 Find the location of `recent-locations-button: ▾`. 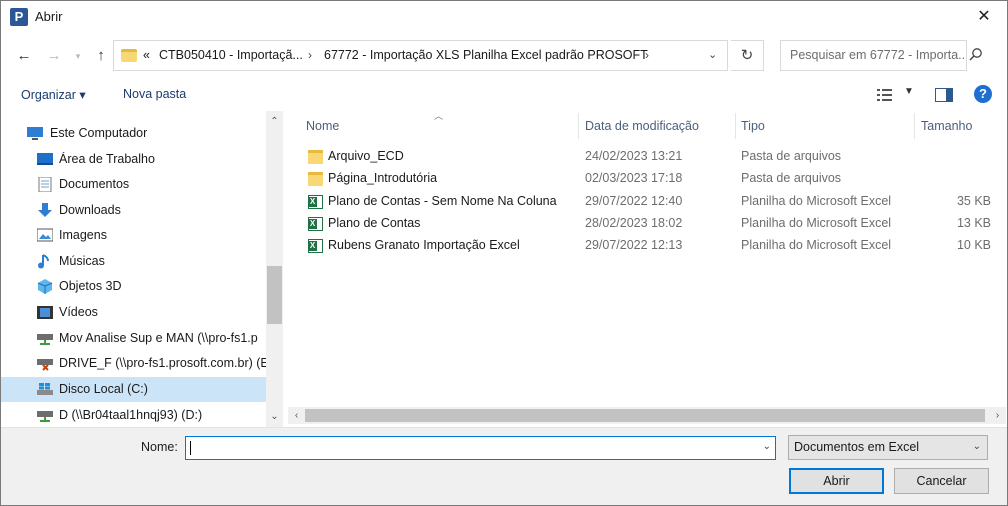

recent-locations-button: ▾ is located at coordinates (78, 56).